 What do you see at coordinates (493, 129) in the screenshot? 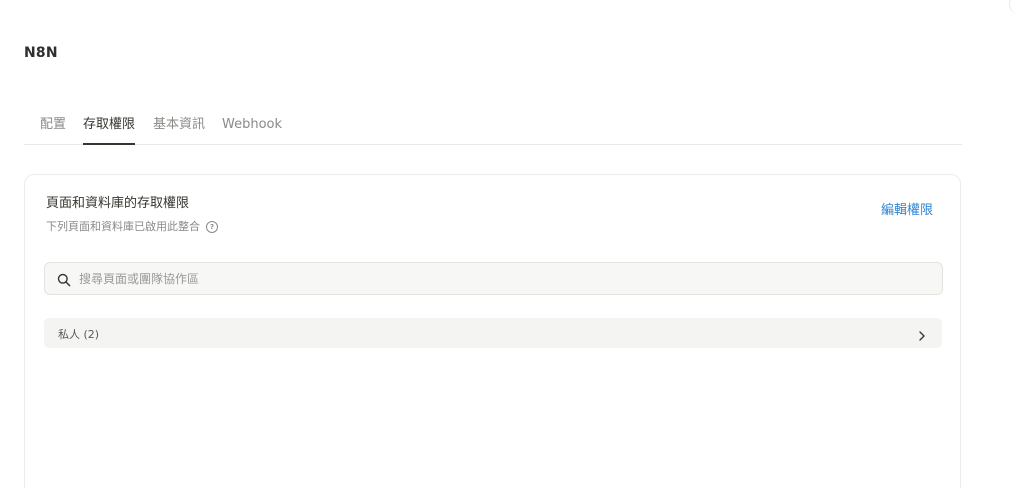
I see `settings-tabs: 配置 存取權限 基本資訊 Webhook` at bounding box center [493, 129].